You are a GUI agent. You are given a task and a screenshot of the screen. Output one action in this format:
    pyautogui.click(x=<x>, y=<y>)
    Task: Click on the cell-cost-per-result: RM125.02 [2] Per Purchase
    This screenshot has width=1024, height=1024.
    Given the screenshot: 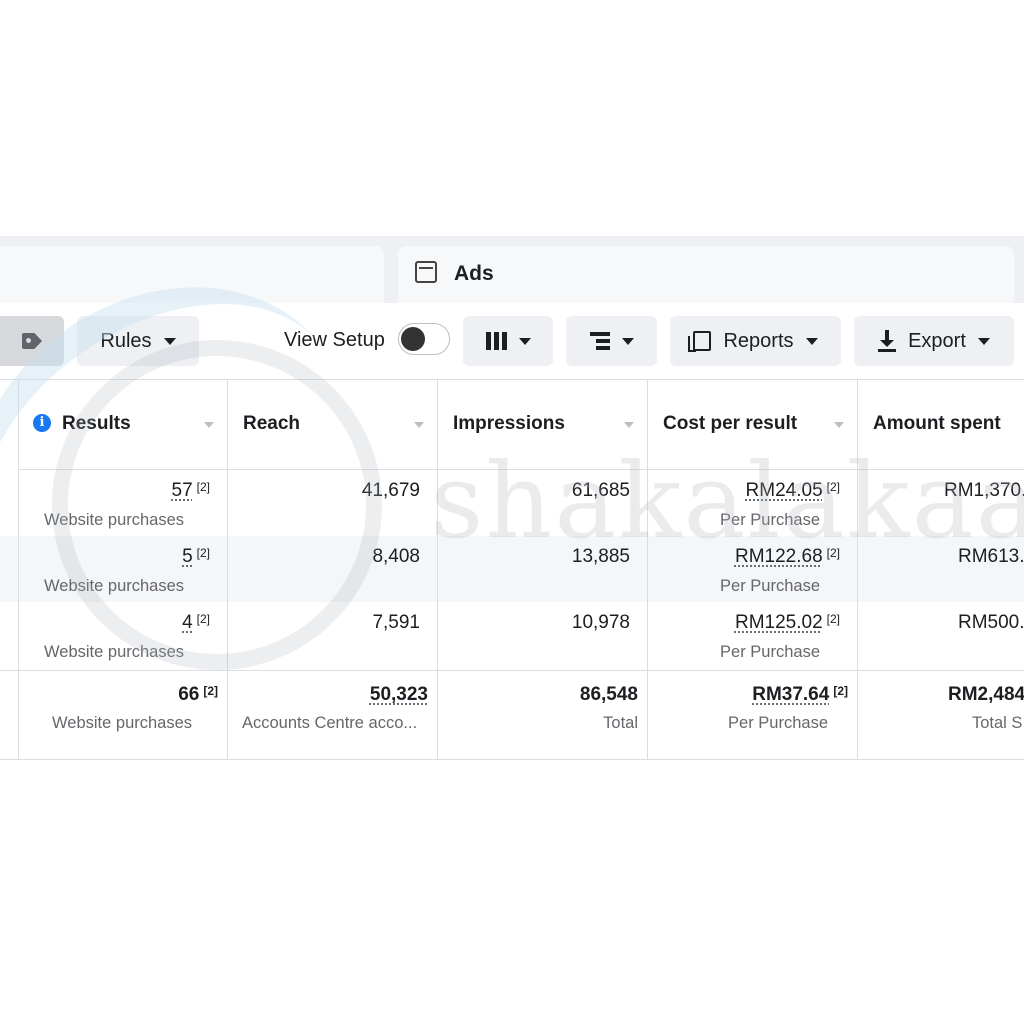 What is the action you would take?
    pyautogui.click(x=753, y=635)
    